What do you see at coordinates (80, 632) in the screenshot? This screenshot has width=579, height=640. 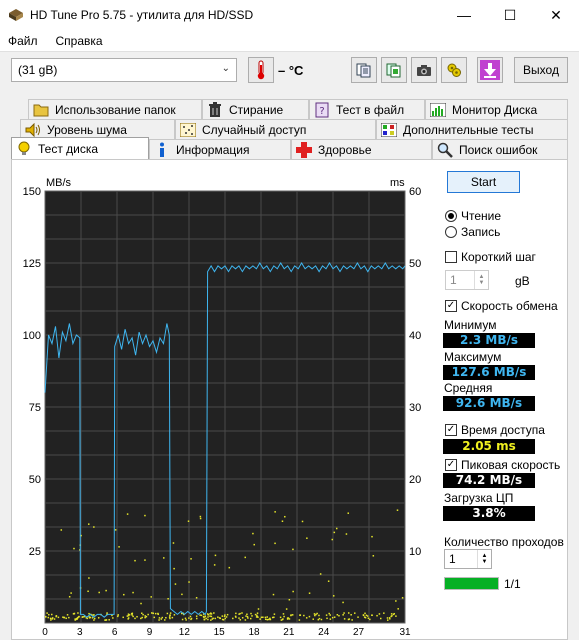 I see `x-tick: 3` at bounding box center [80, 632].